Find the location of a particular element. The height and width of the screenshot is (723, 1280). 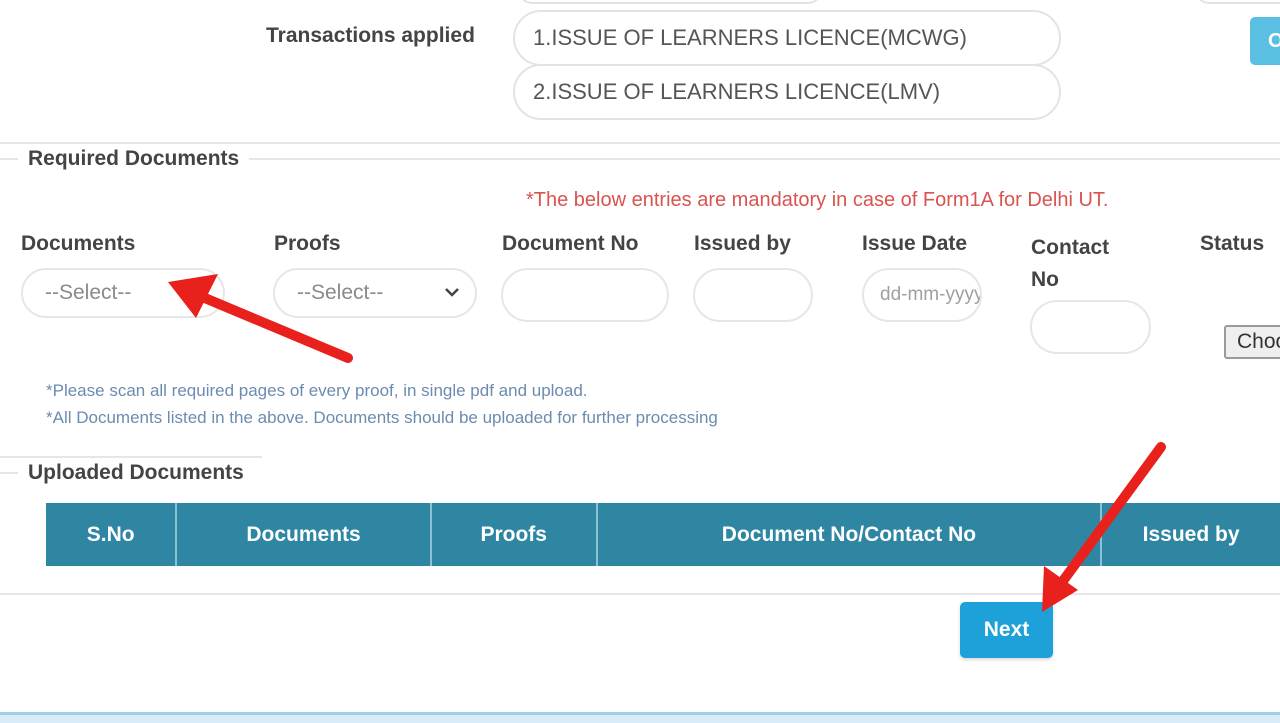

uploaded-documents-legend: Uploaded Documents is located at coordinates (136, 473).